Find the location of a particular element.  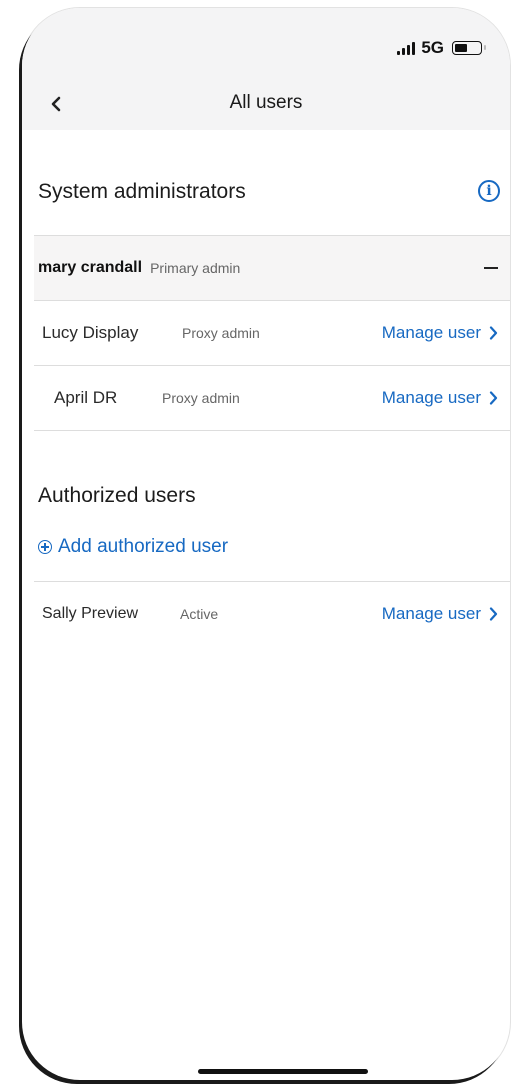

proxy-admin-name: April DR is located at coordinates (86, 397).